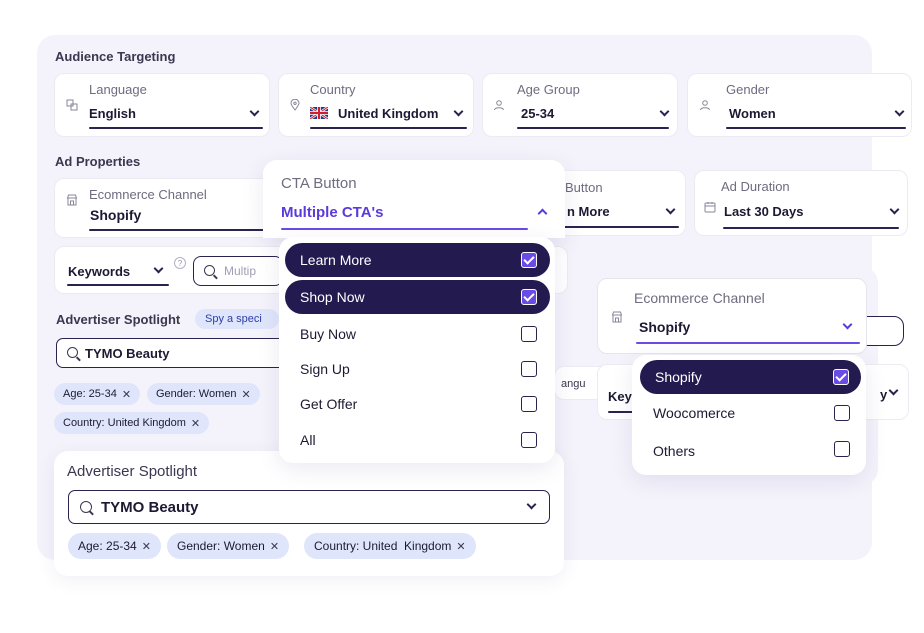 The width and height of the screenshot is (924, 633). I want to click on age-label: Age Group, so click(548, 89).